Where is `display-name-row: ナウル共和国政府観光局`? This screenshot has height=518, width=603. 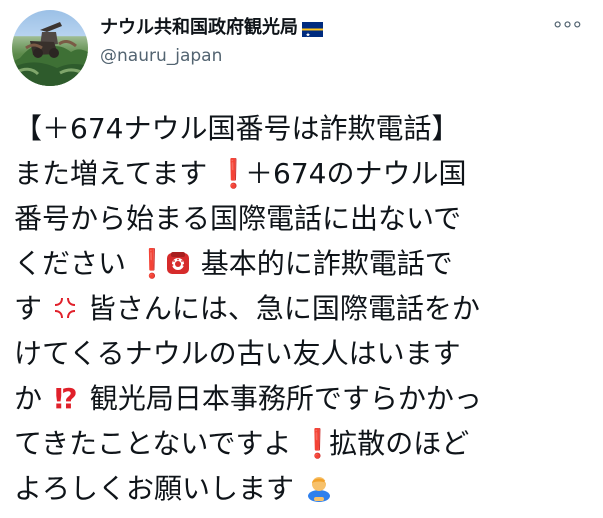
display-name-row: ナウル共和国政府観光局 is located at coordinates (320, 28).